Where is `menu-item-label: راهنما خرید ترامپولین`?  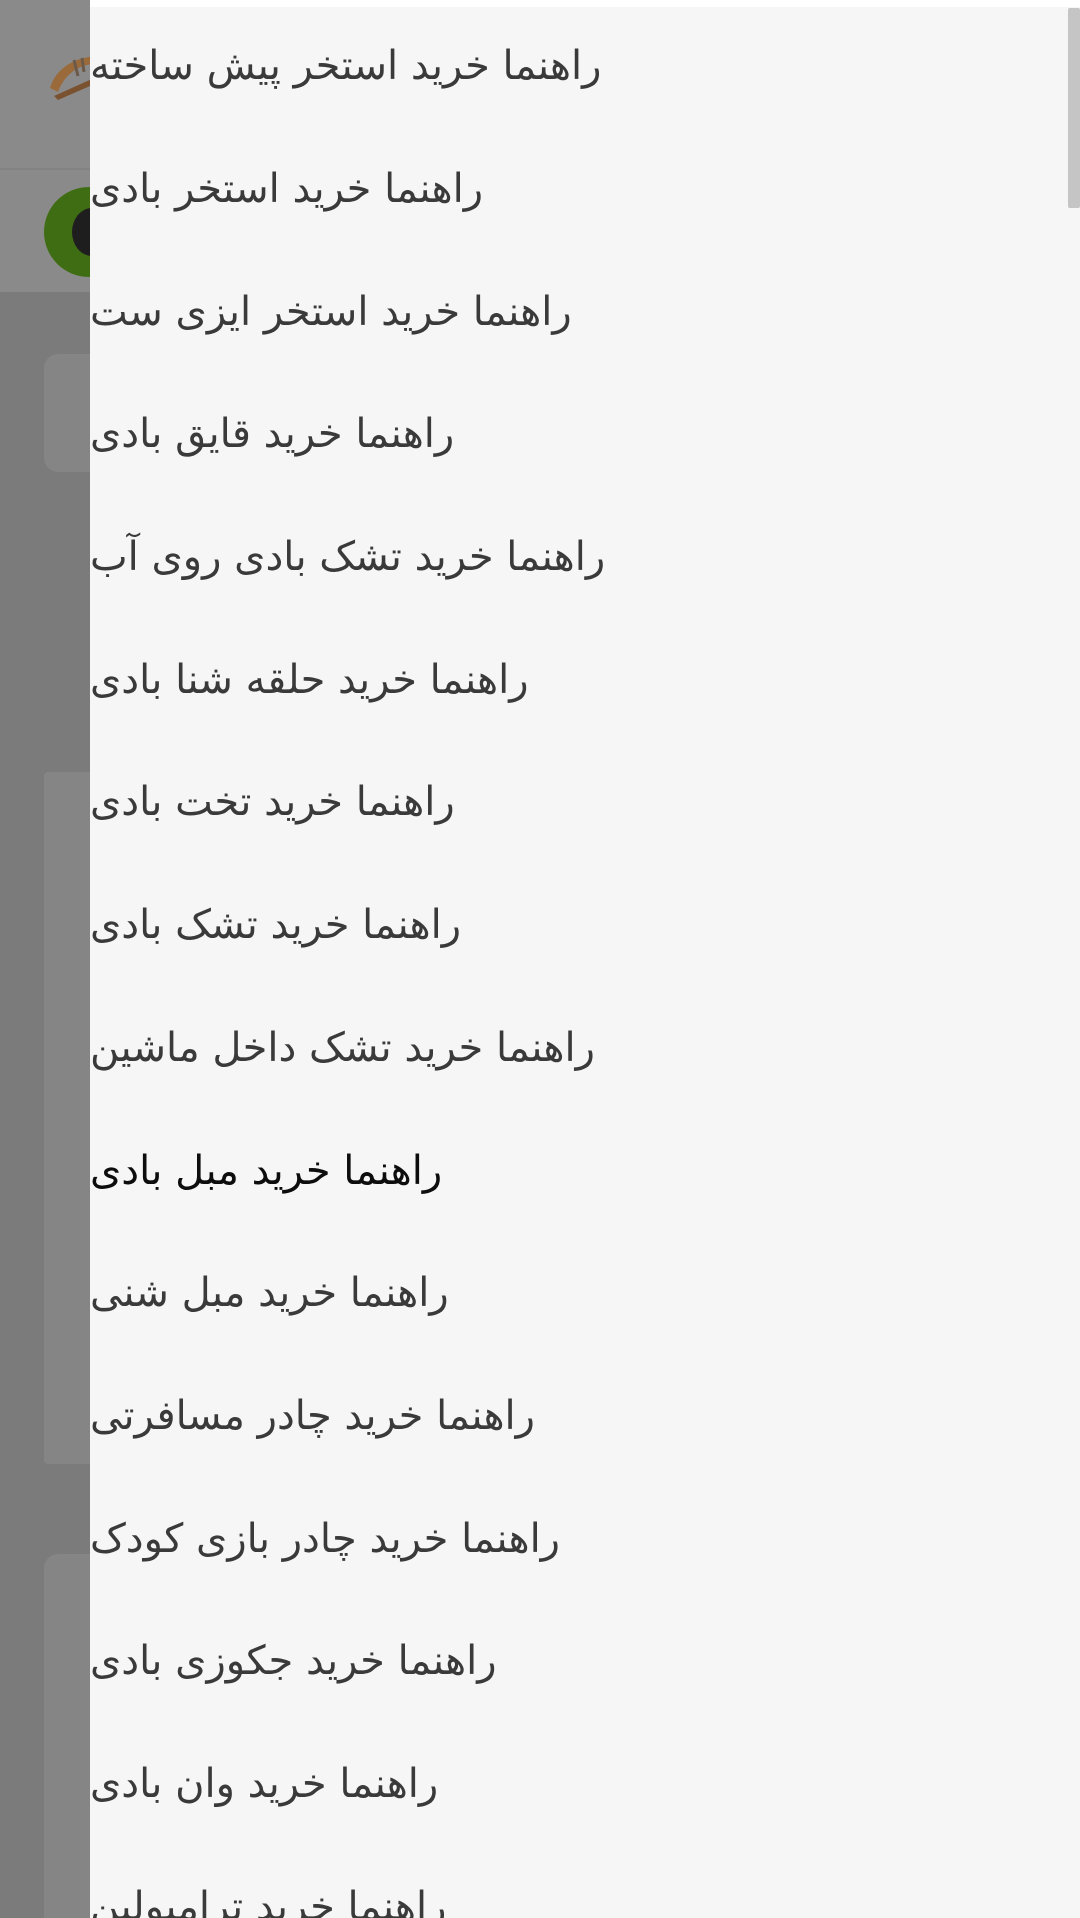
menu-item-label: راهنما خرید ترامپولین is located at coordinates (268, 1900).